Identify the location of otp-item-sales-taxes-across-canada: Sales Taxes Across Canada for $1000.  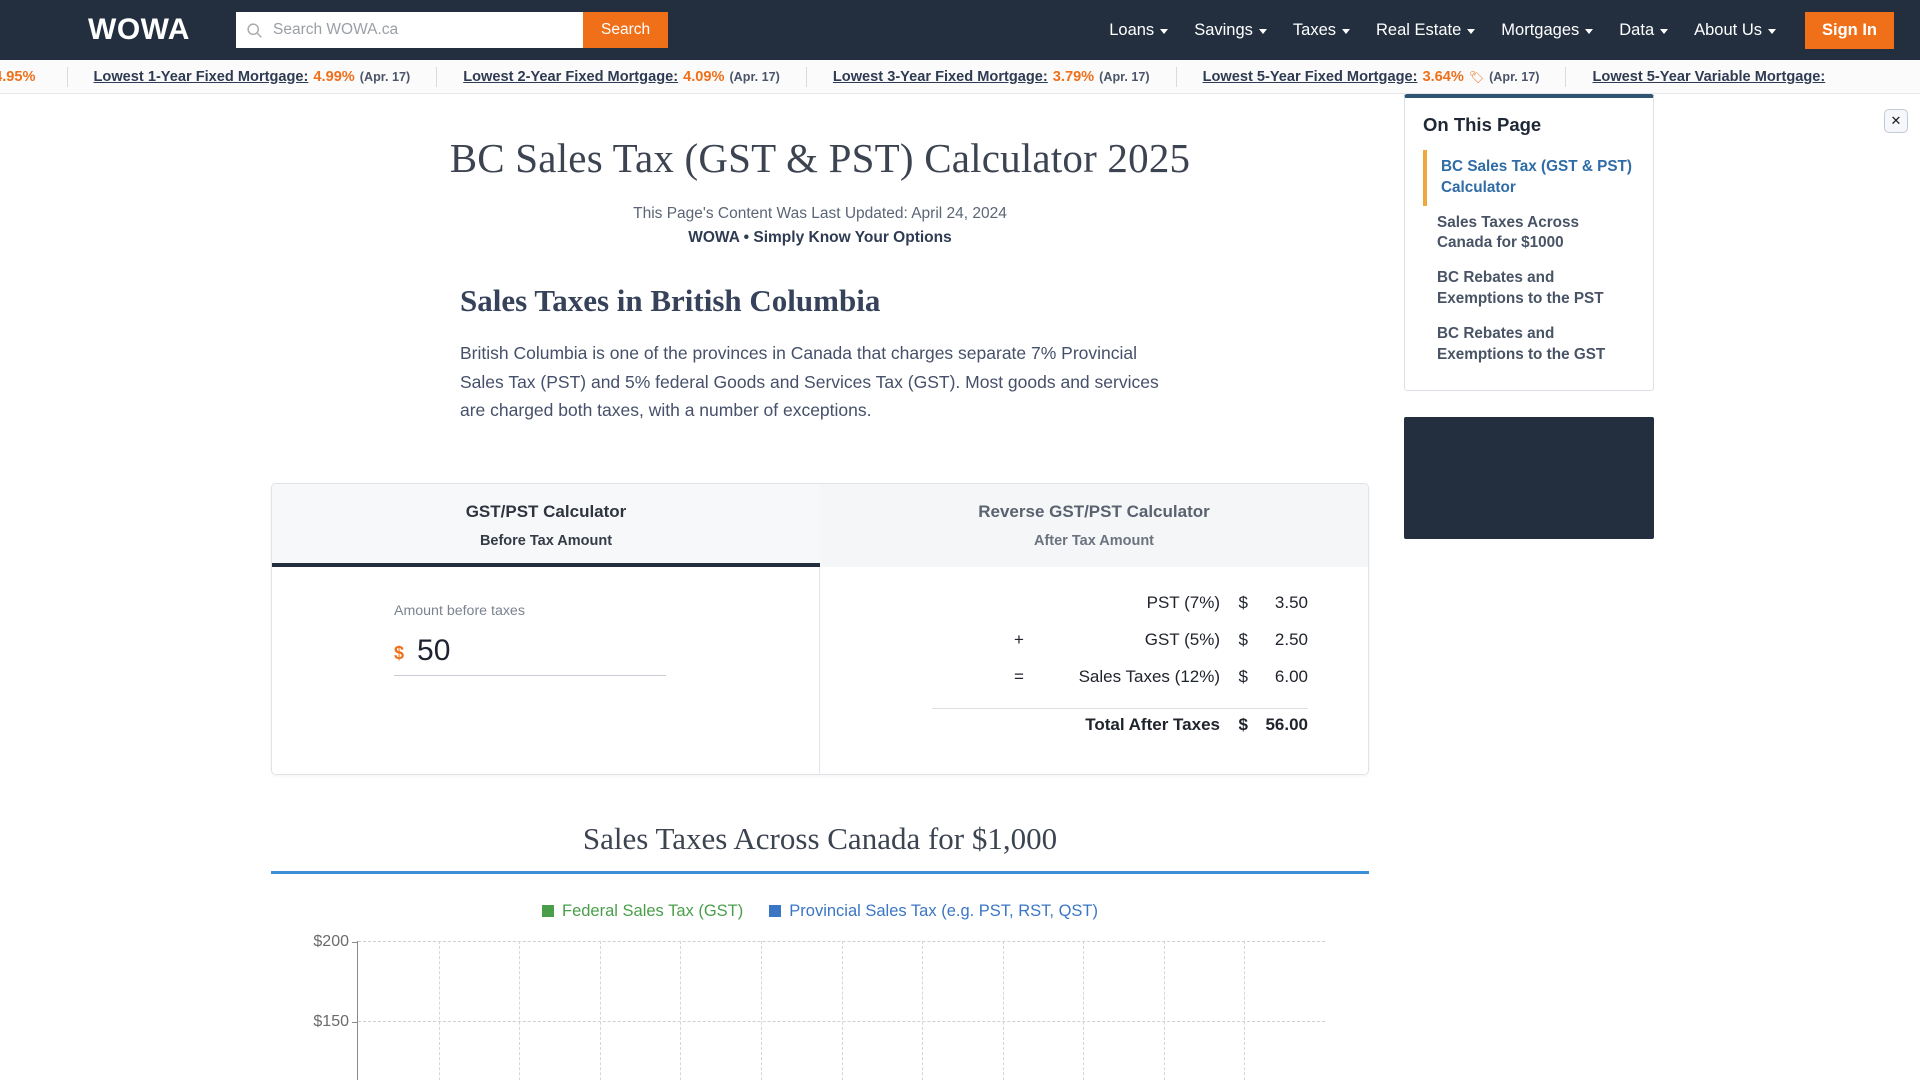
(1529, 234).